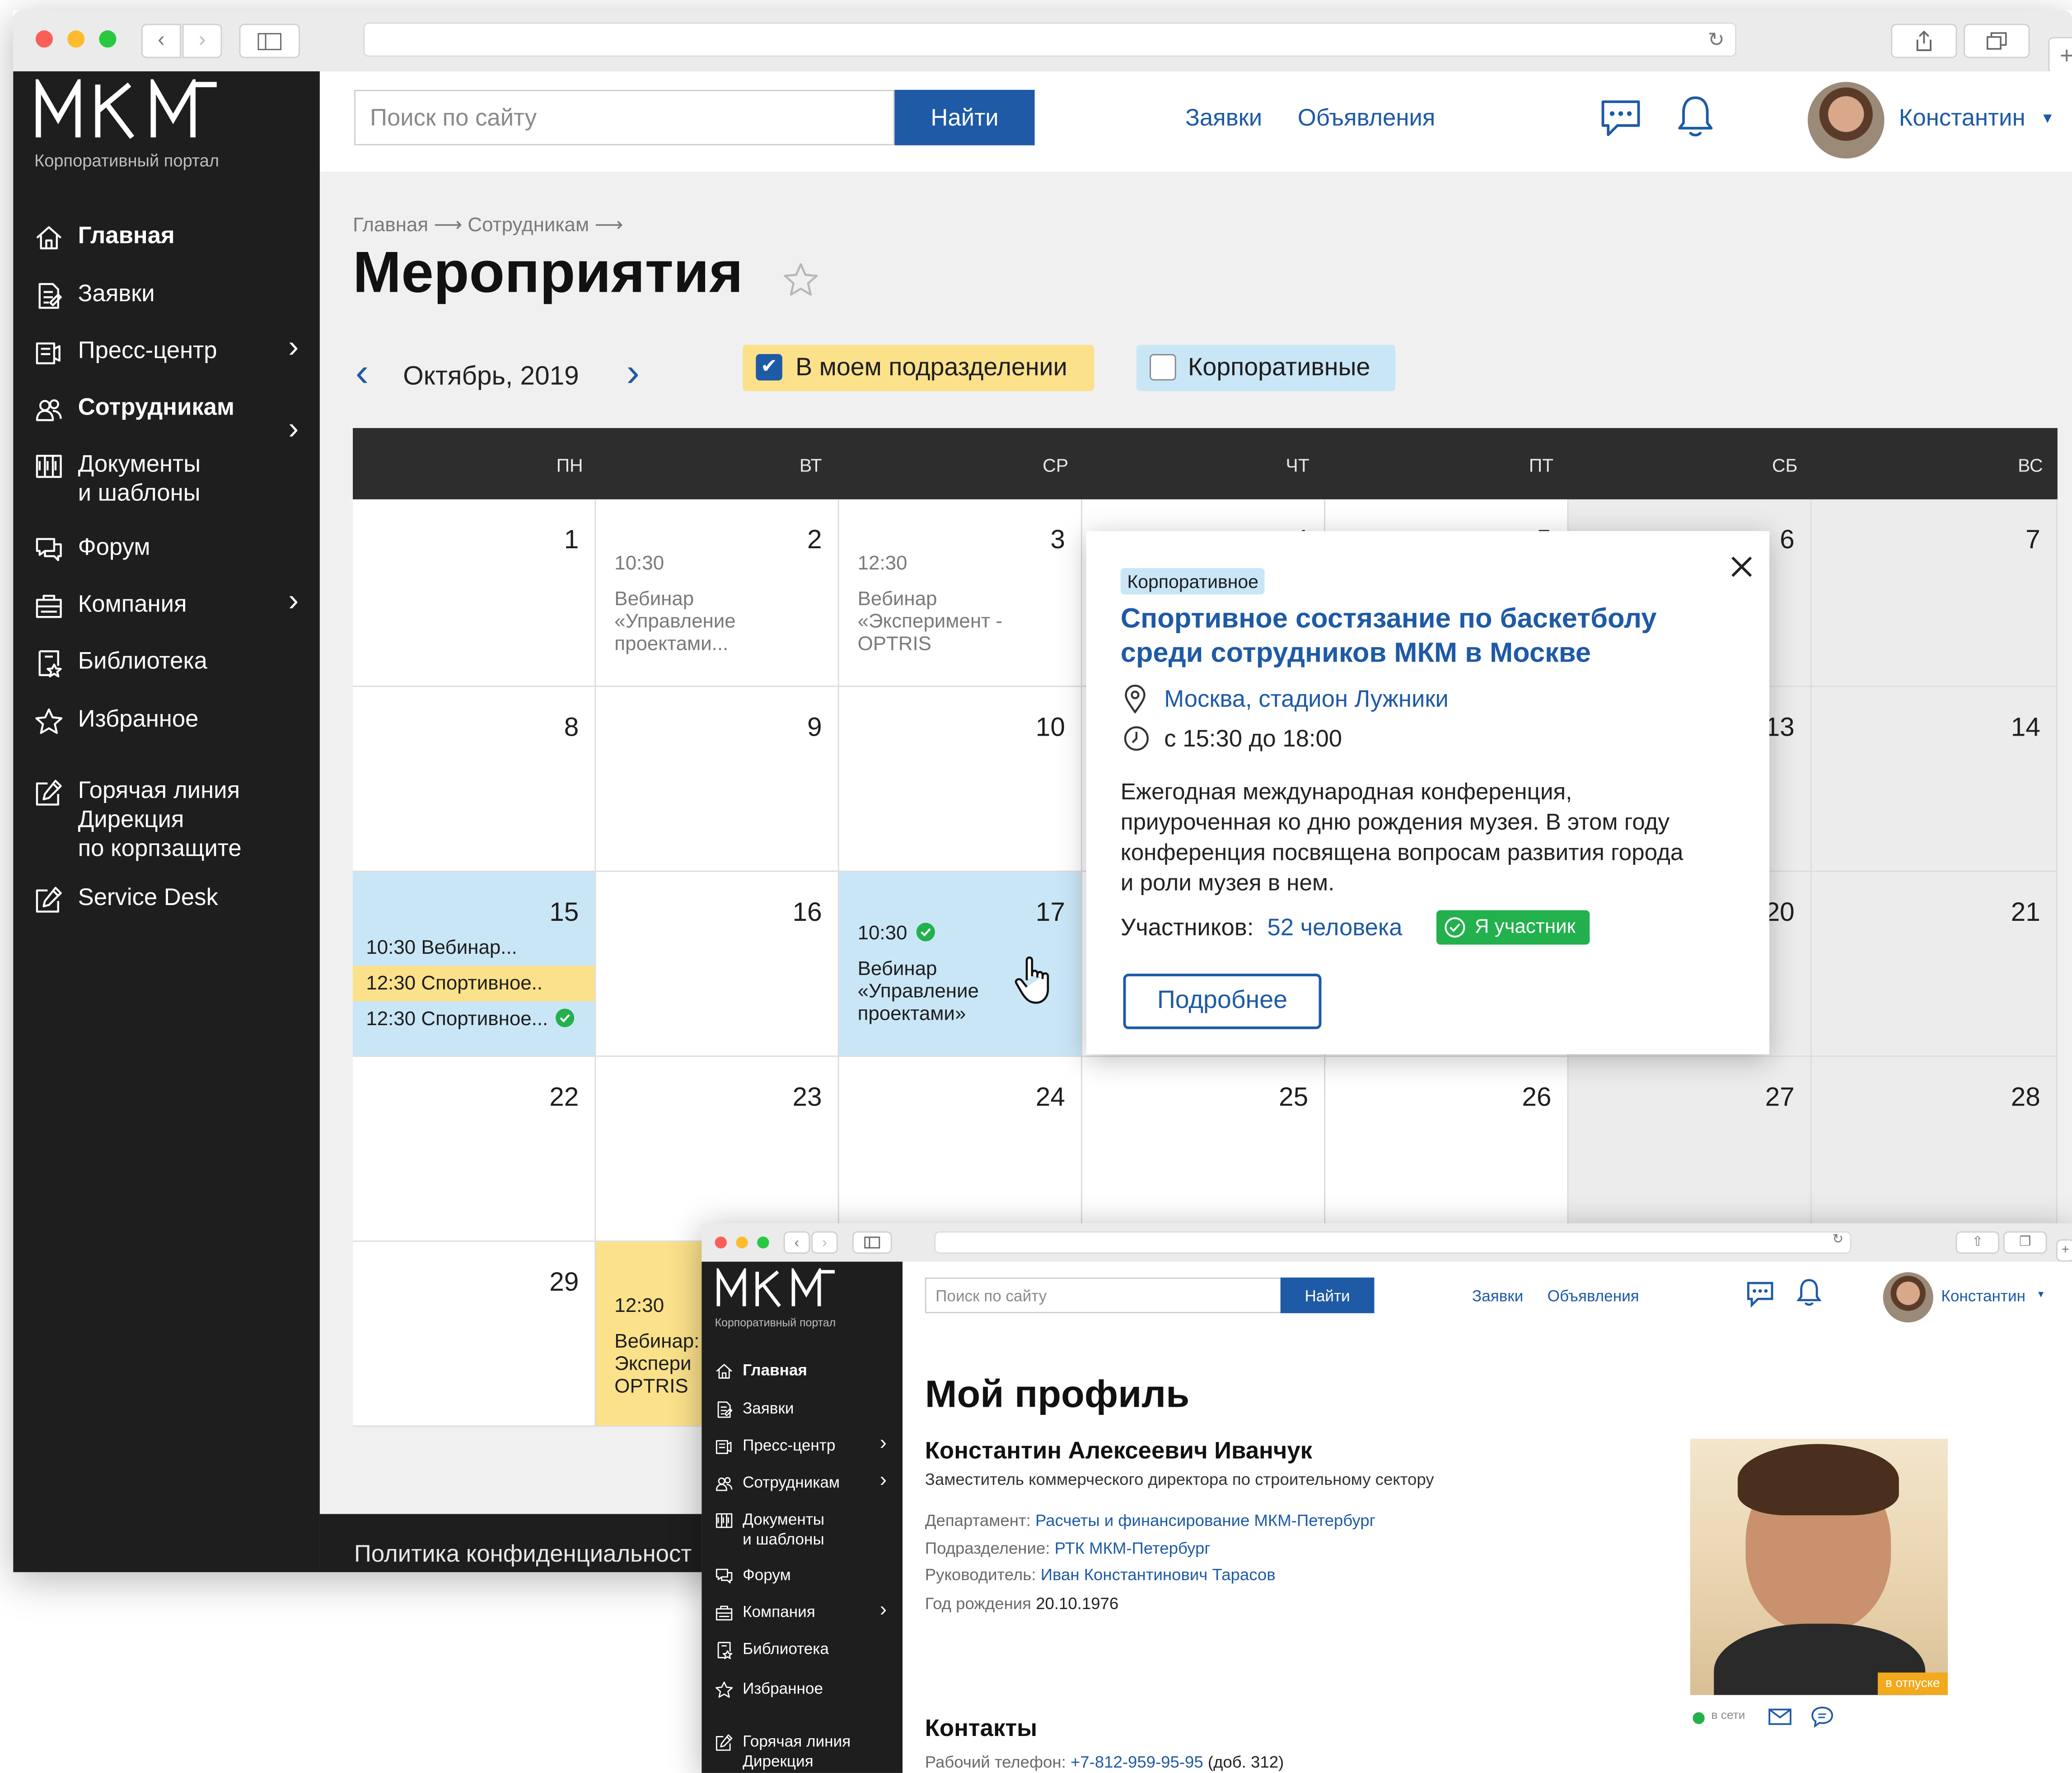 Image resolution: width=2072 pixels, height=1773 pixels. I want to click on sidebar-item-9: Горячая линия Дирекция по корпзащите, so click(166, 820).